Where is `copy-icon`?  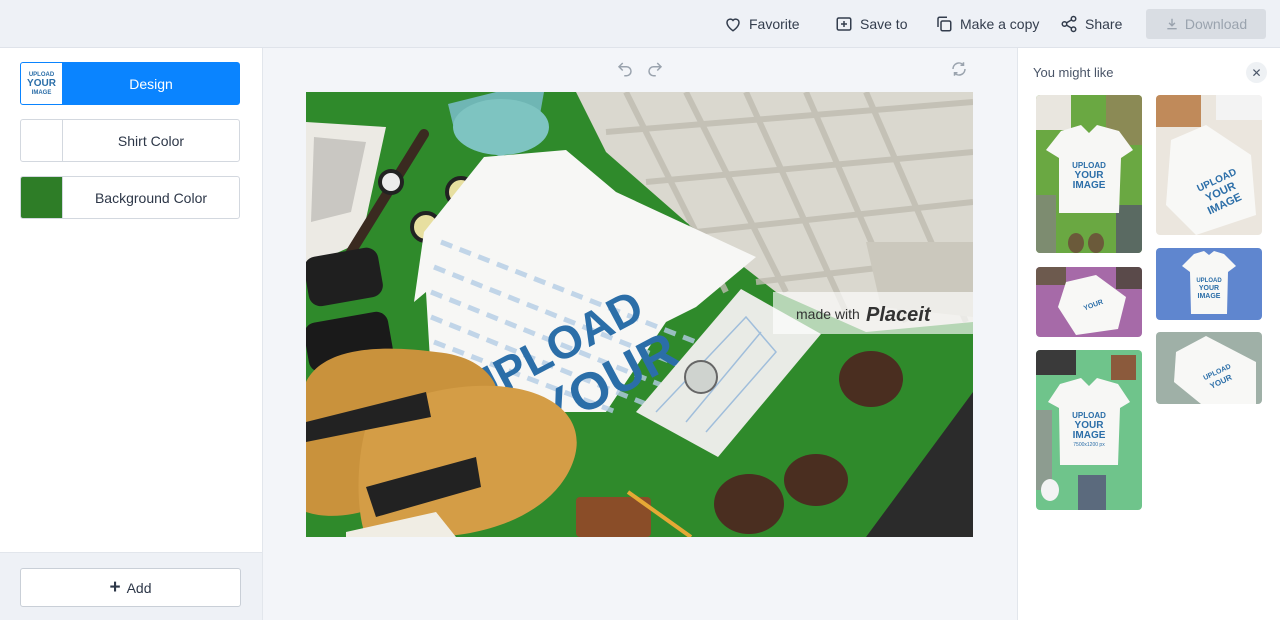
copy-icon is located at coordinates (944, 24).